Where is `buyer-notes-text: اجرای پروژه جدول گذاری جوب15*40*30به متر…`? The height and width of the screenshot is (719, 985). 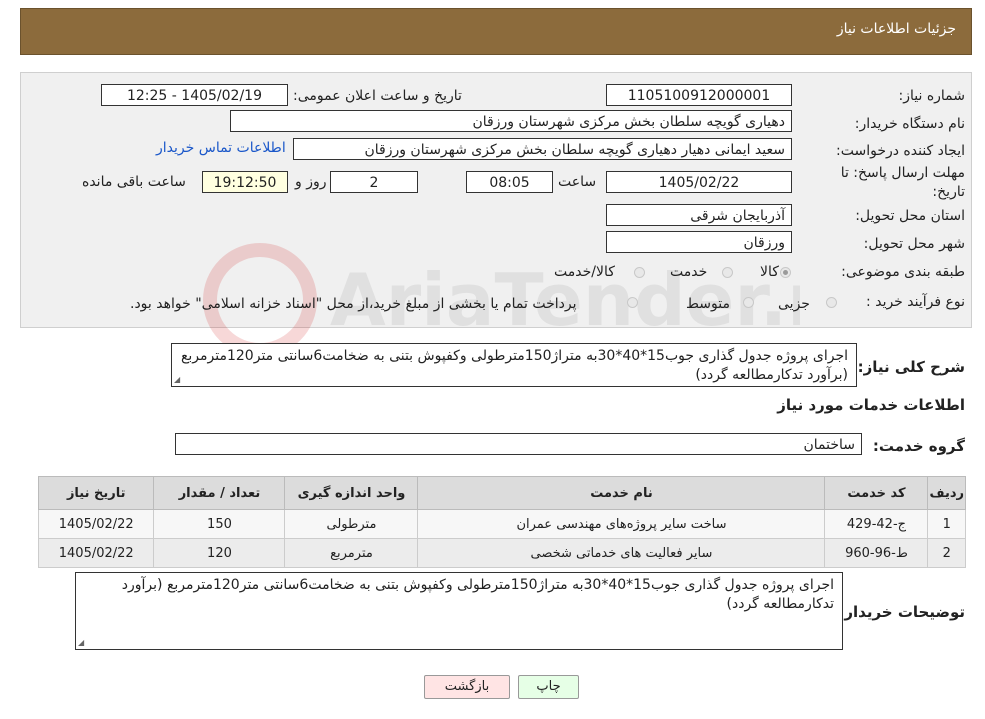 buyer-notes-text: اجرای پروژه جدول گذاری جوب15*40*30به متر… is located at coordinates (477, 594).